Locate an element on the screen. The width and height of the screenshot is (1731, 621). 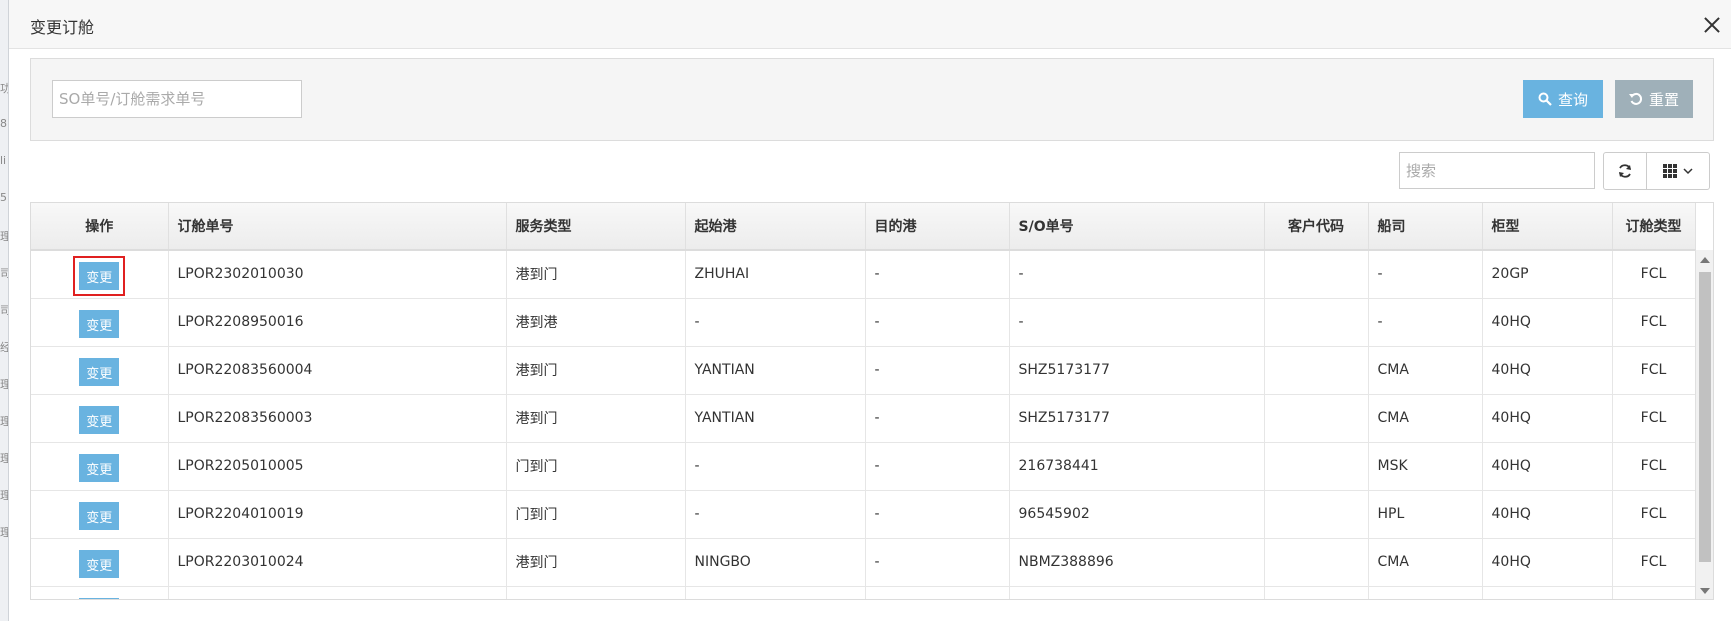
table-search-input is located at coordinates (1497, 170).